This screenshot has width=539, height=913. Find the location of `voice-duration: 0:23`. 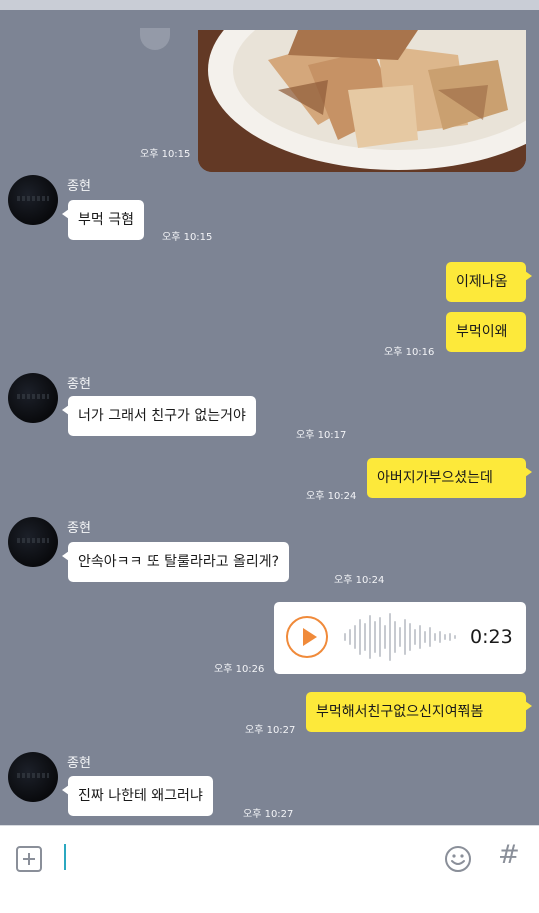

voice-duration: 0:23 is located at coordinates (491, 637).